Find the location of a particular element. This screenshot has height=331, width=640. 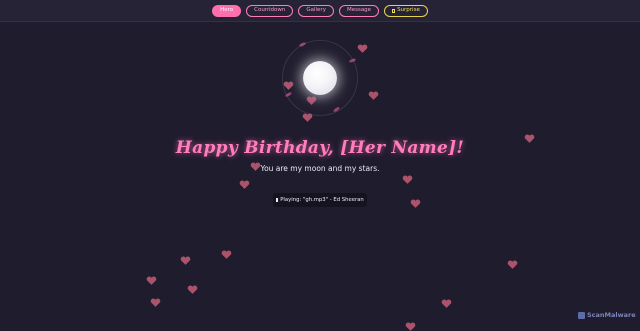

now-playing-text: Playing: "gh.mp3" - Ed Sheeran is located at coordinates (322, 200).